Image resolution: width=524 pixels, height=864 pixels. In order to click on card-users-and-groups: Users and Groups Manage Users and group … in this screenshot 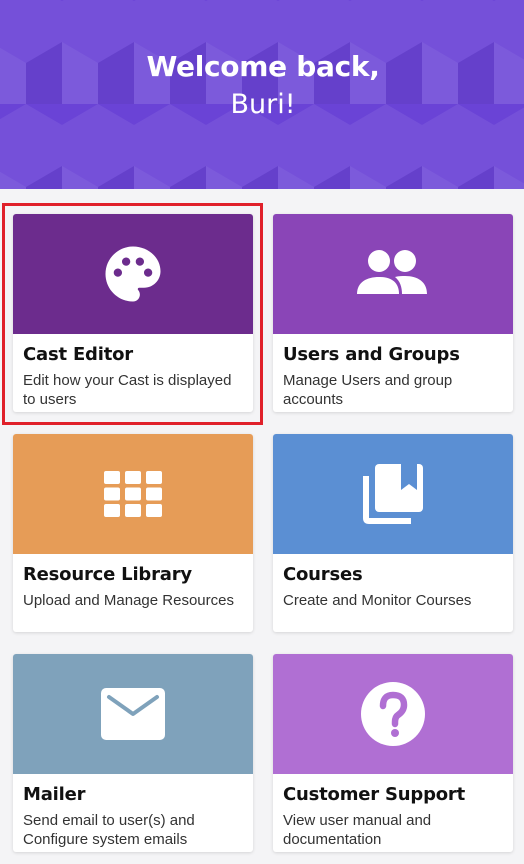, I will do `click(393, 313)`.